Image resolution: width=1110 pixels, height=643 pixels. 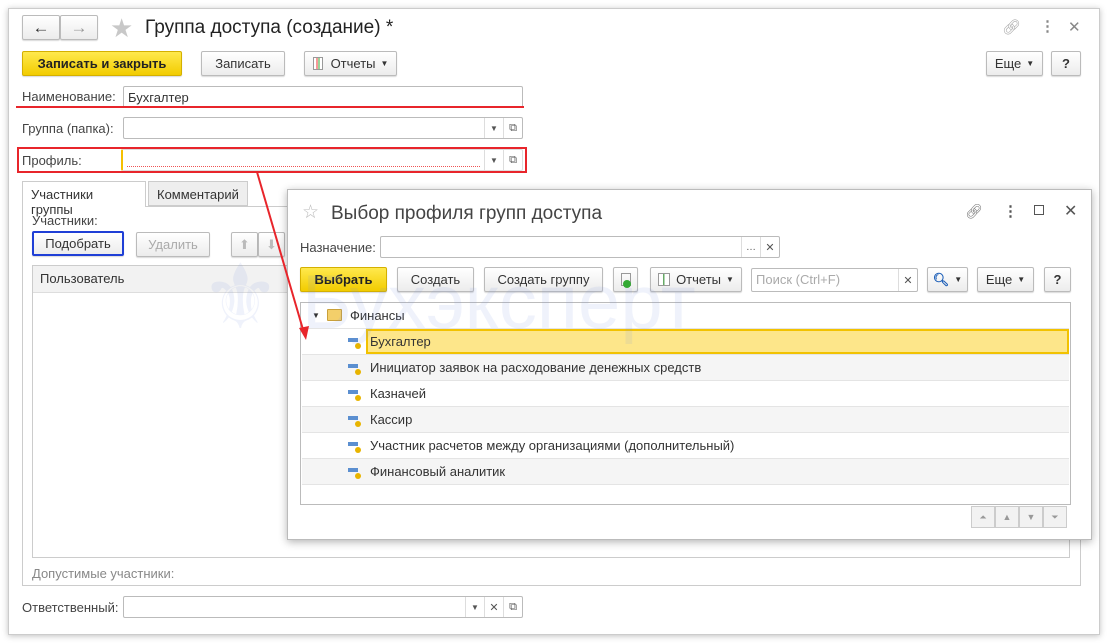 What do you see at coordinates (717, 341) in the screenshot?
I see `selection-highlight` at bounding box center [717, 341].